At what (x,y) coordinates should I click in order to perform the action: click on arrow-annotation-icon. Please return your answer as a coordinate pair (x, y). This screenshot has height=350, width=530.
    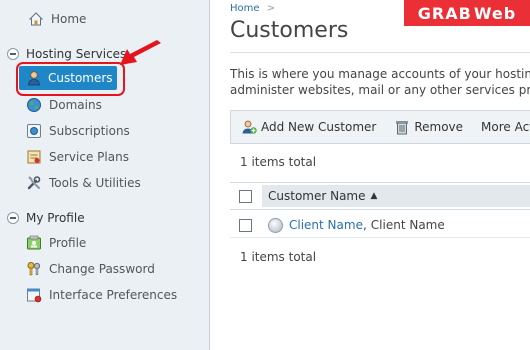
    Looking at the image, I should click on (140, 52).